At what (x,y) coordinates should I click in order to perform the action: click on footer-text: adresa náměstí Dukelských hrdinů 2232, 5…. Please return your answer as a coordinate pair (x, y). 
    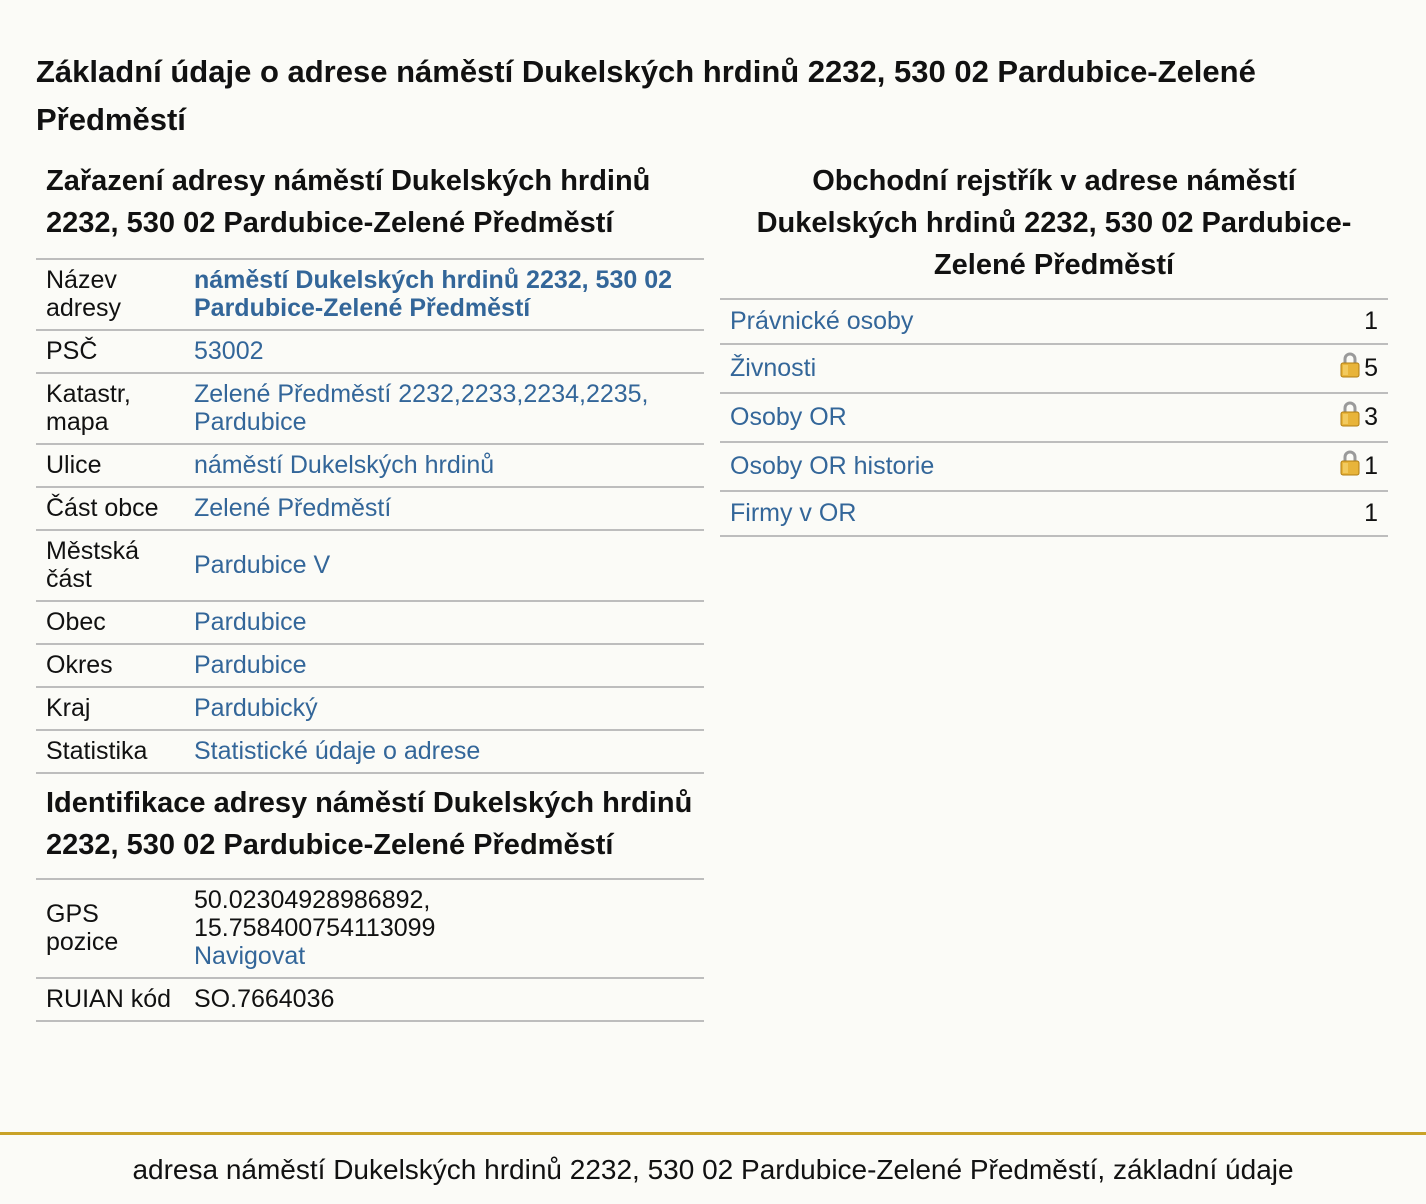
    Looking at the image, I should click on (713, 1169).